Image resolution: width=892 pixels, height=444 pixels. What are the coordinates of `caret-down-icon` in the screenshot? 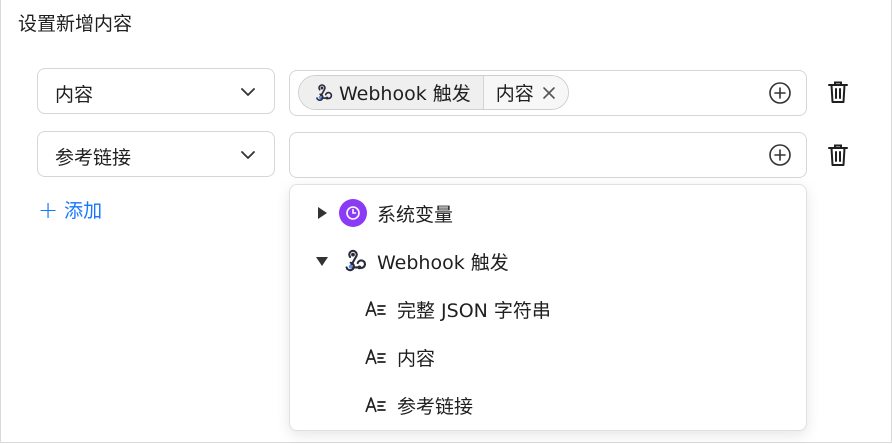 It's located at (322, 261).